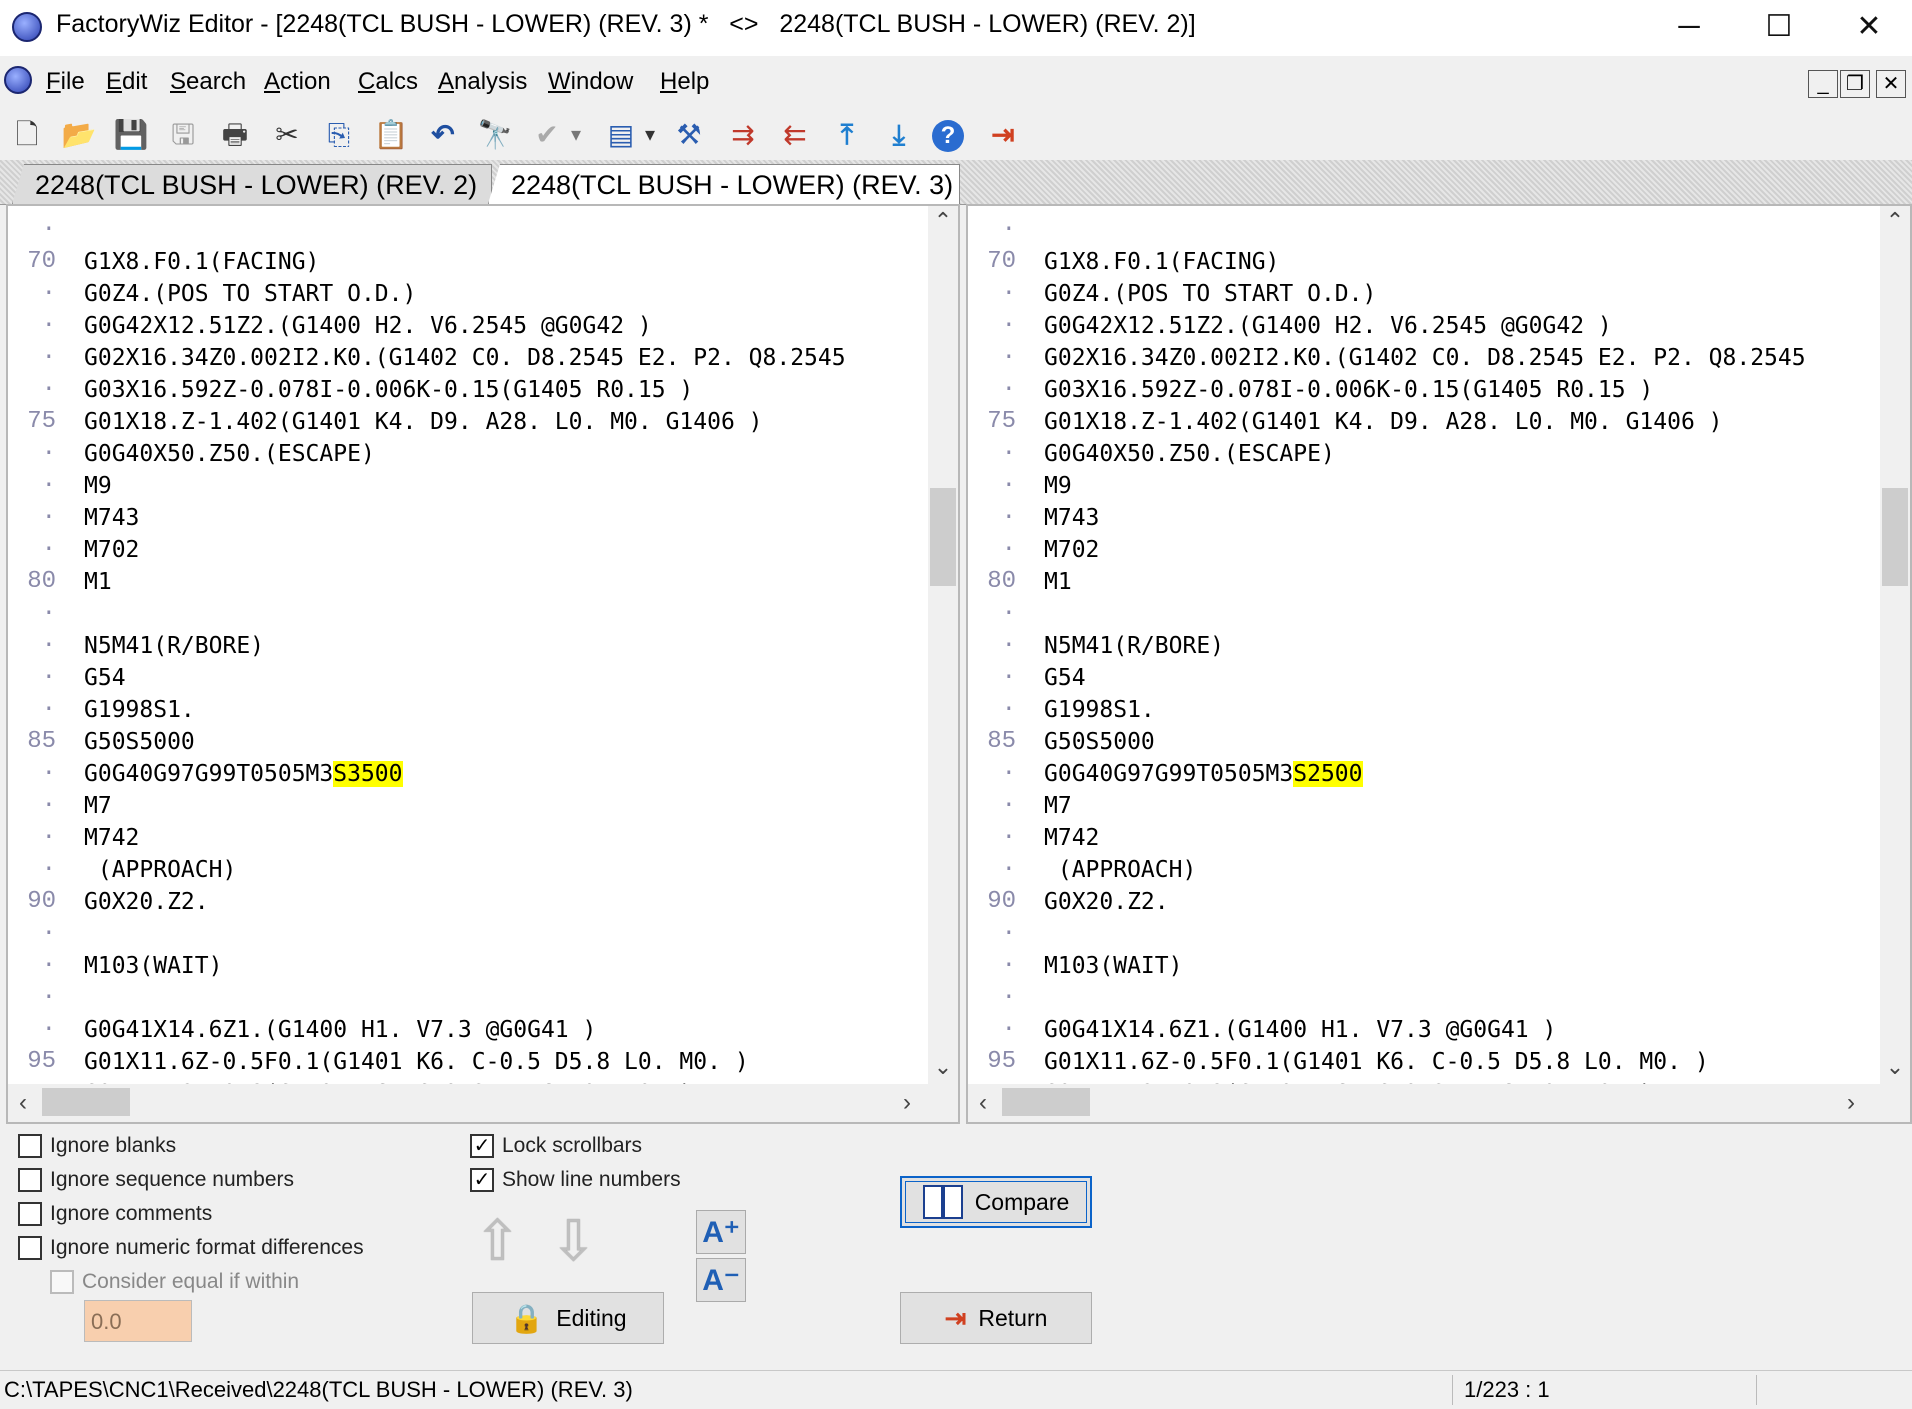 The width and height of the screenshot is (1912, 1409). What do you see at coordinates (201, 262) in the screenshot?
I see `left-code-line: G1X8.F0.1(FACING)` at bounding box center [201, 262].